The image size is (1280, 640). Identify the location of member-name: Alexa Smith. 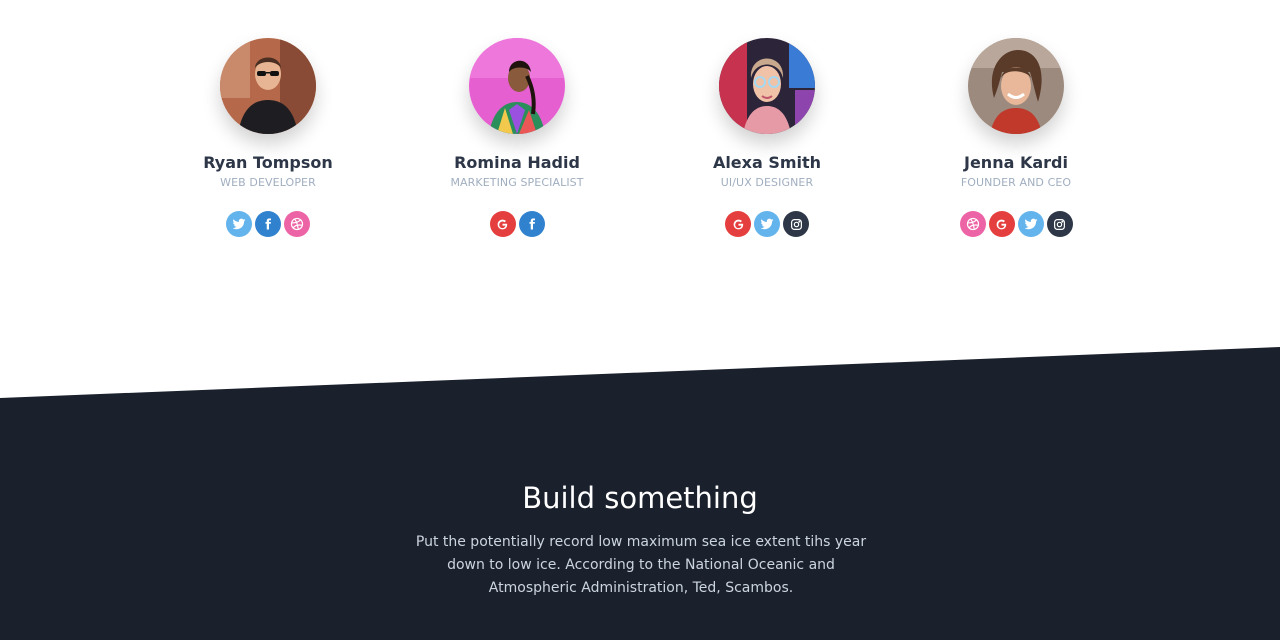
(767, 162).